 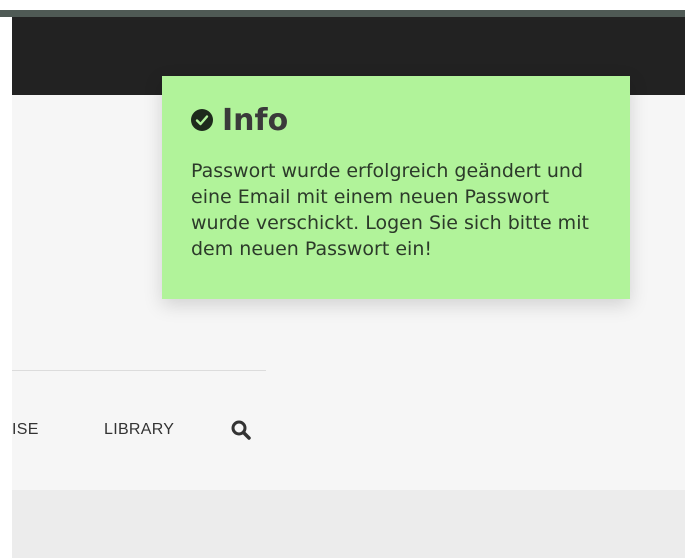 I want to click on notification-header: Info, so click(x=239, y=120).